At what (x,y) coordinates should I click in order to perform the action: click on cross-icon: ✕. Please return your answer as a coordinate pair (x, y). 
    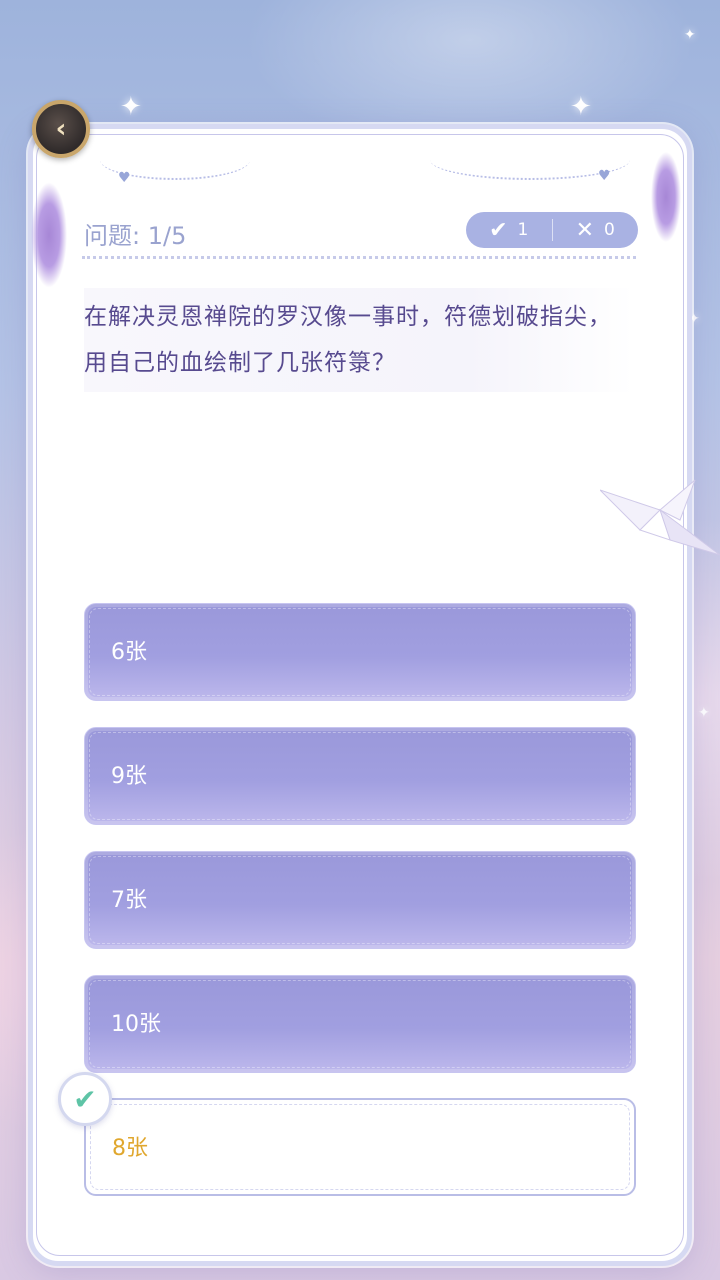
    Looking at the image, I should click on (585, 230).